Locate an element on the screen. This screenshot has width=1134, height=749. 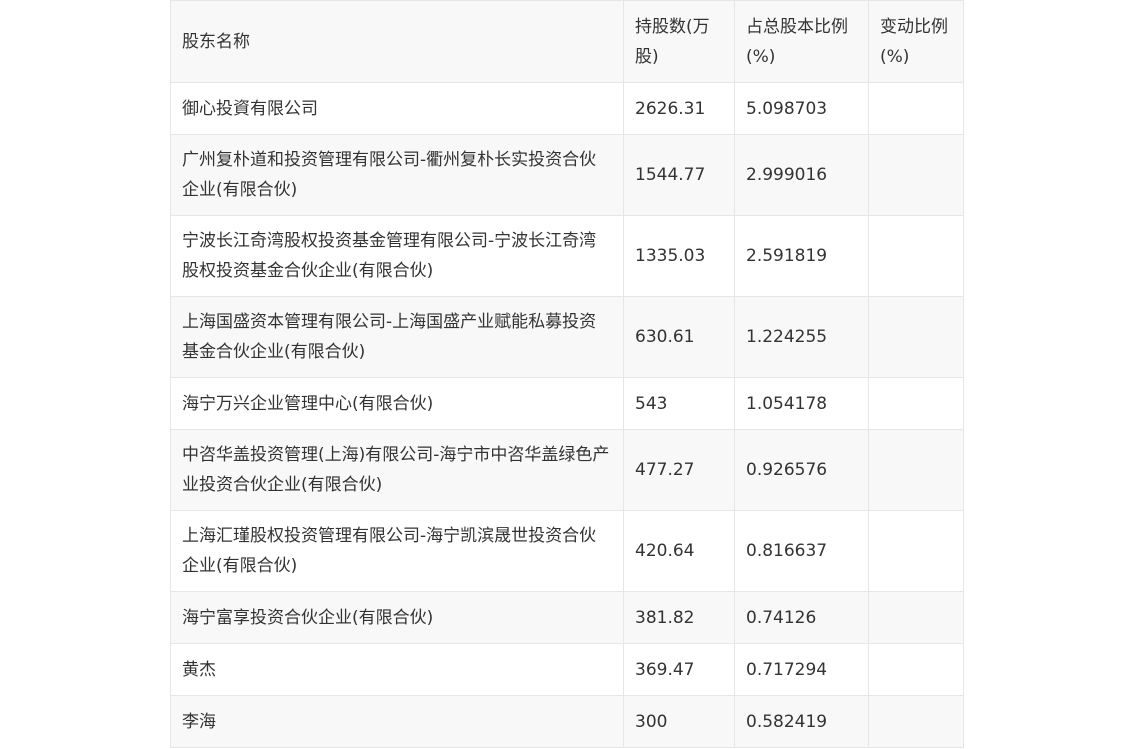
header-change-ratio: 变动比例(%) is located at coordinates (916, 41).